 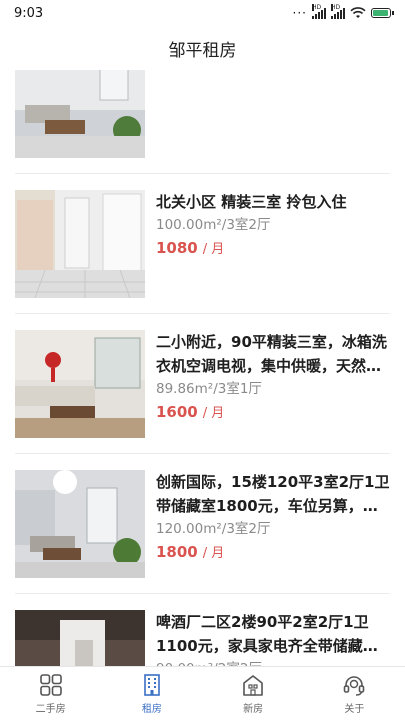 What do you see at coordinates (177, 248) in the screenshot?
I see `listing-price: 1080` at bounding box center [177, 248].